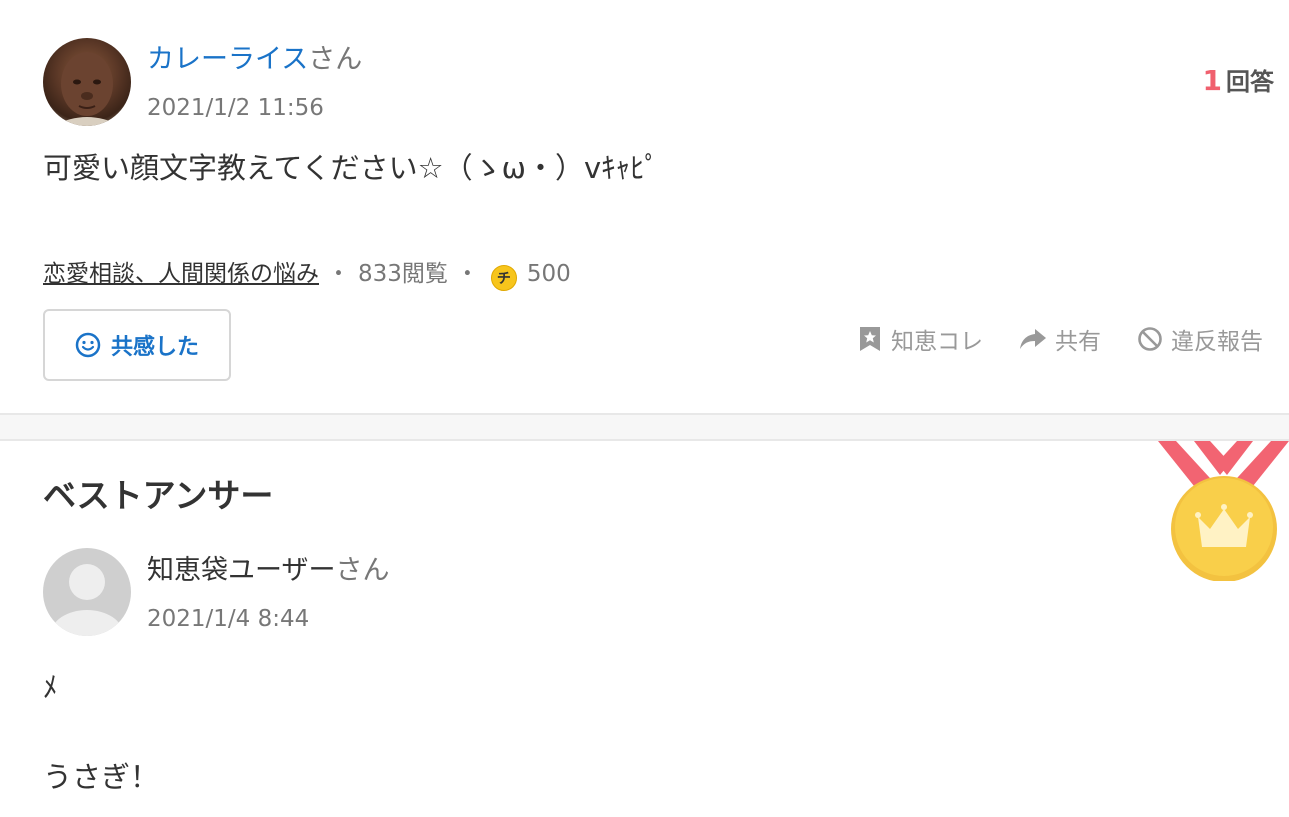  I want to click on best-answer-text-line: ﾒ, so click(50, 687).